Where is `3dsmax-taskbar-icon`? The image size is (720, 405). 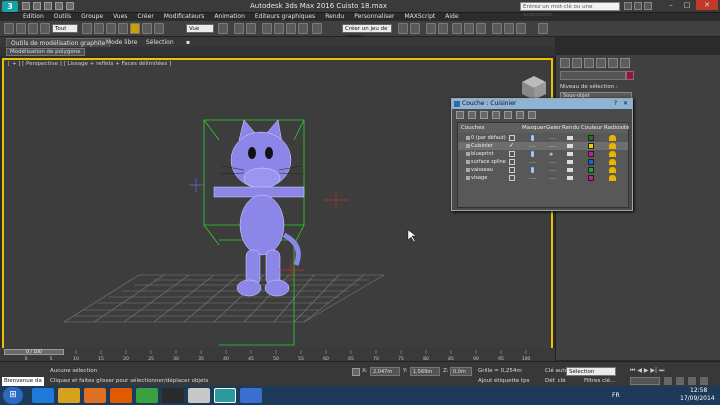 3dsmax-taskbar-icon is located at coordinates (225, 395).